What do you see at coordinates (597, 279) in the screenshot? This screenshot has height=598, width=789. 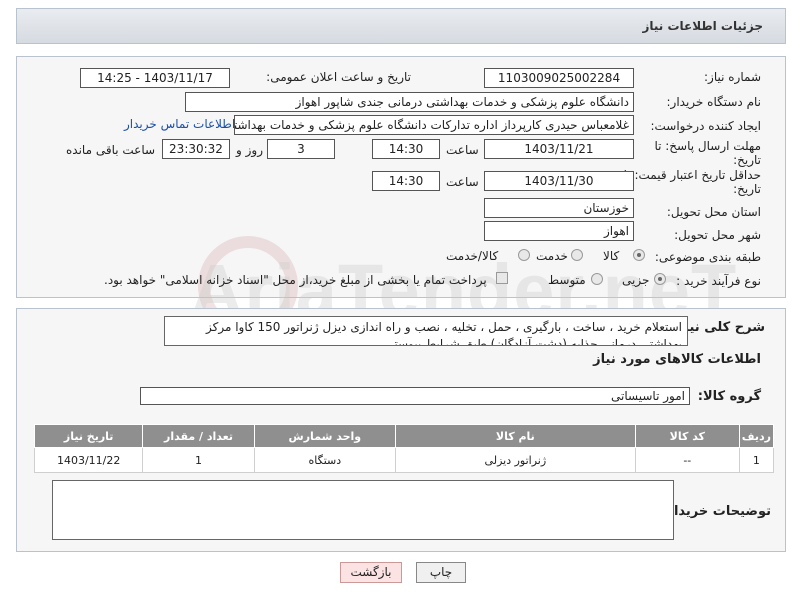 I see `purchase-radio-medium` at bounding box center [597, 279].